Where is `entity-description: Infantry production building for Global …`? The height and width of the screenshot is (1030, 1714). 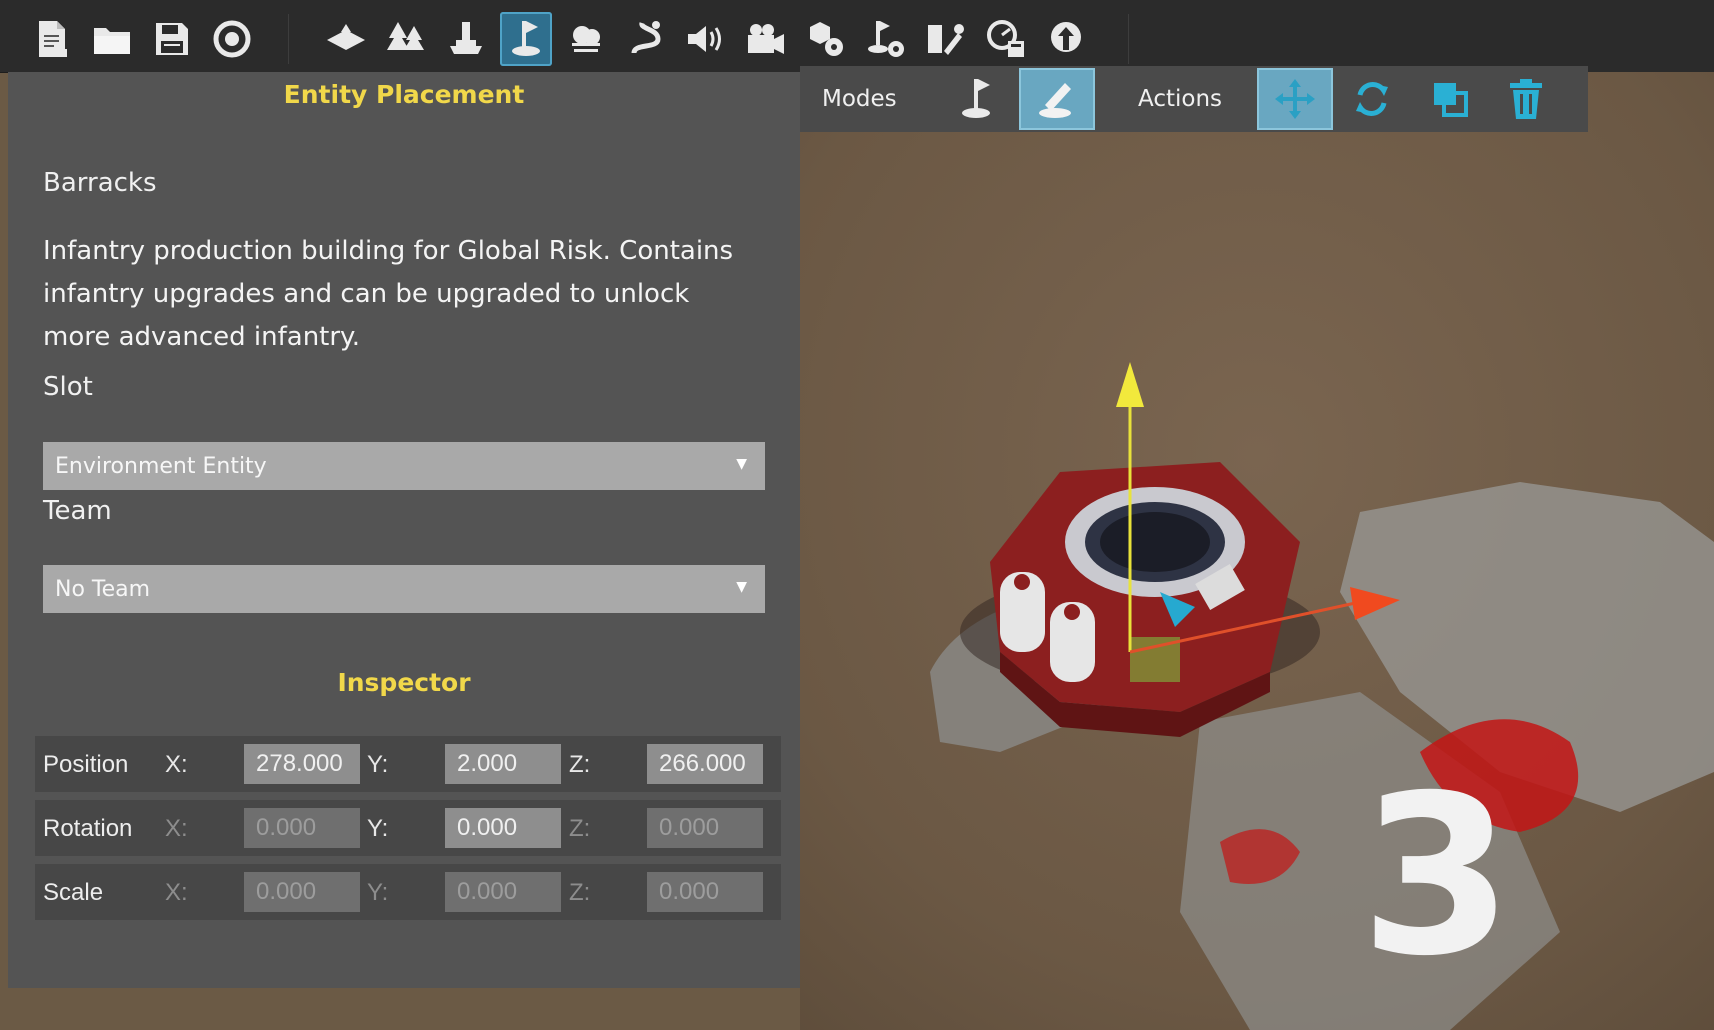 entity-description: Infantry production building for Global … is located at coordinates (388, 294).